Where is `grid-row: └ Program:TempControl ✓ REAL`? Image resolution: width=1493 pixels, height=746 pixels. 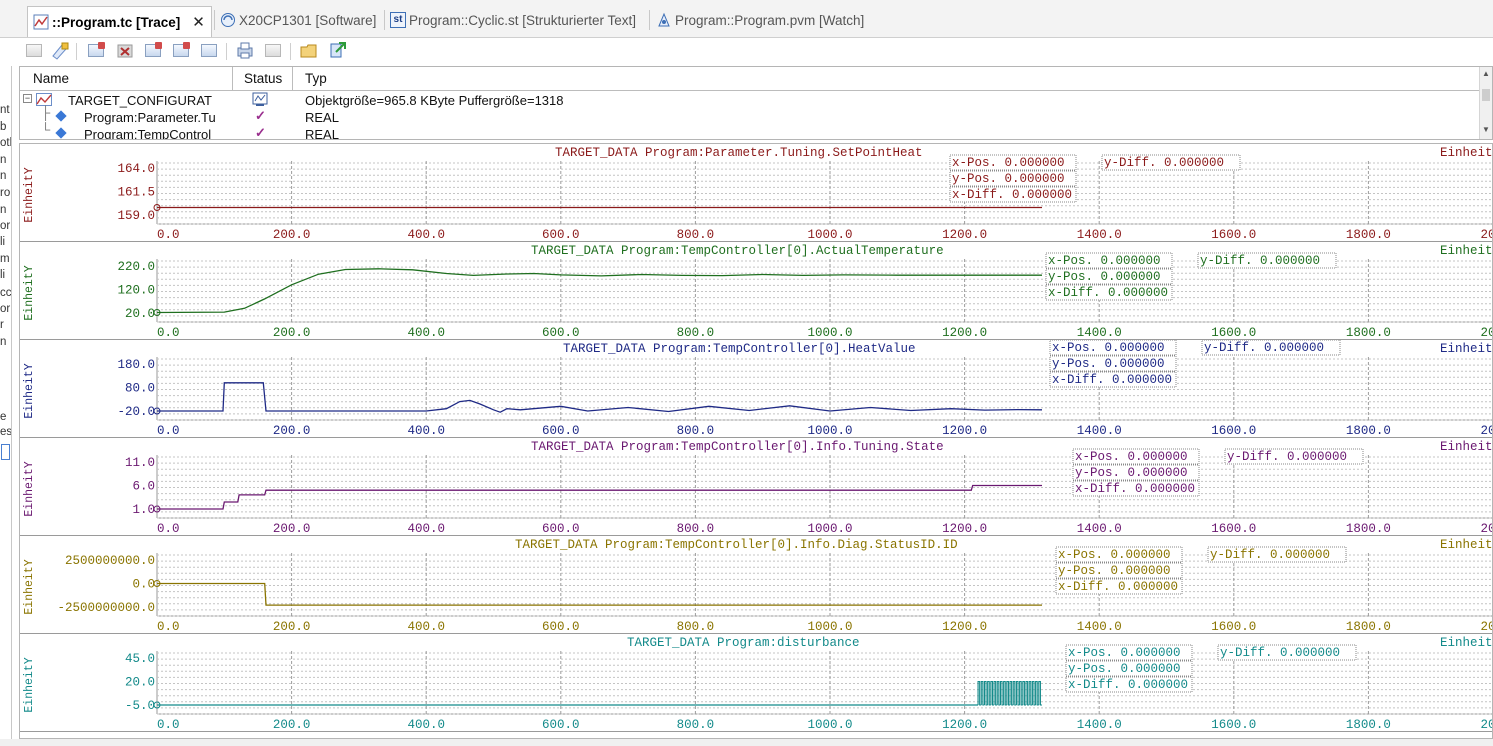 grid-row: └ Program:TempControl ✓ REAL is located at coordinates (756, 130).